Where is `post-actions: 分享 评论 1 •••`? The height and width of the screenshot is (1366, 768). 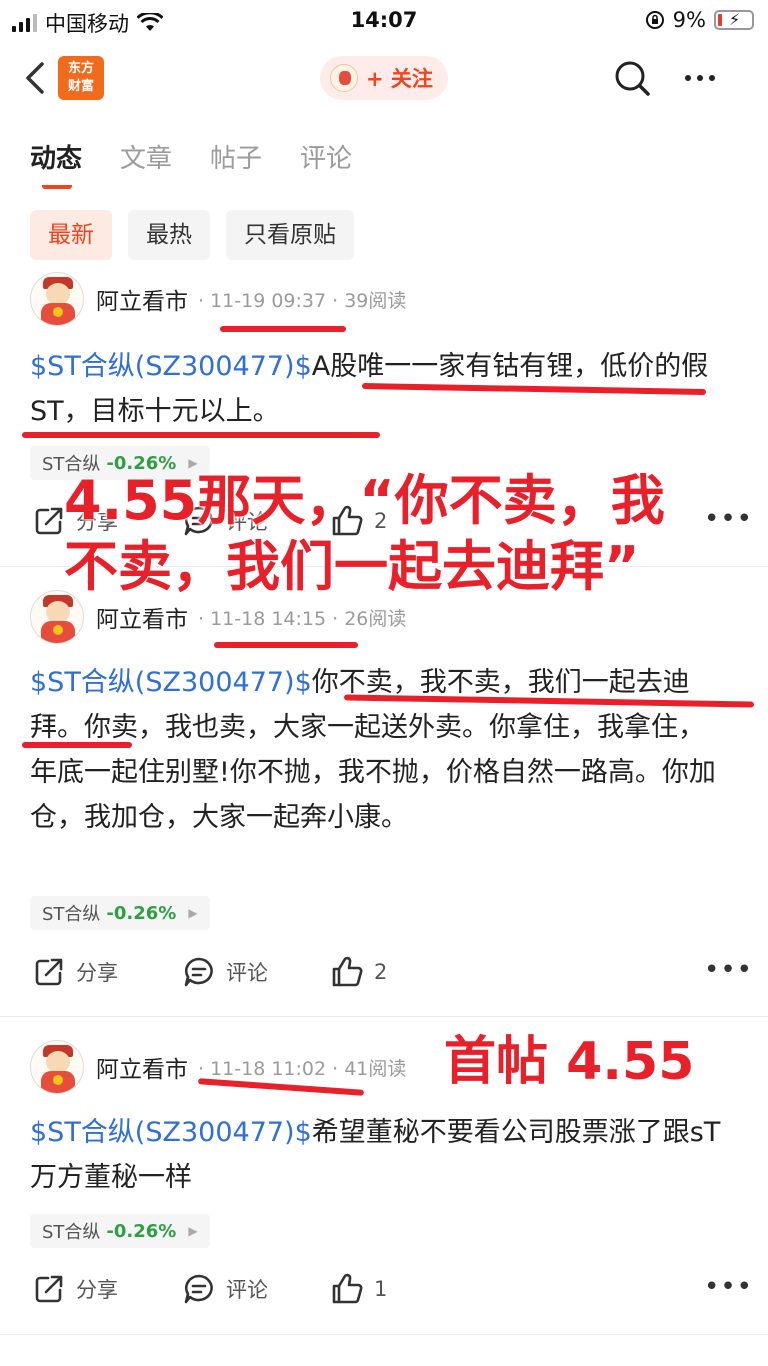 post-actions: 分享 评论 1 ••• is located at coordinates (392, 1292).